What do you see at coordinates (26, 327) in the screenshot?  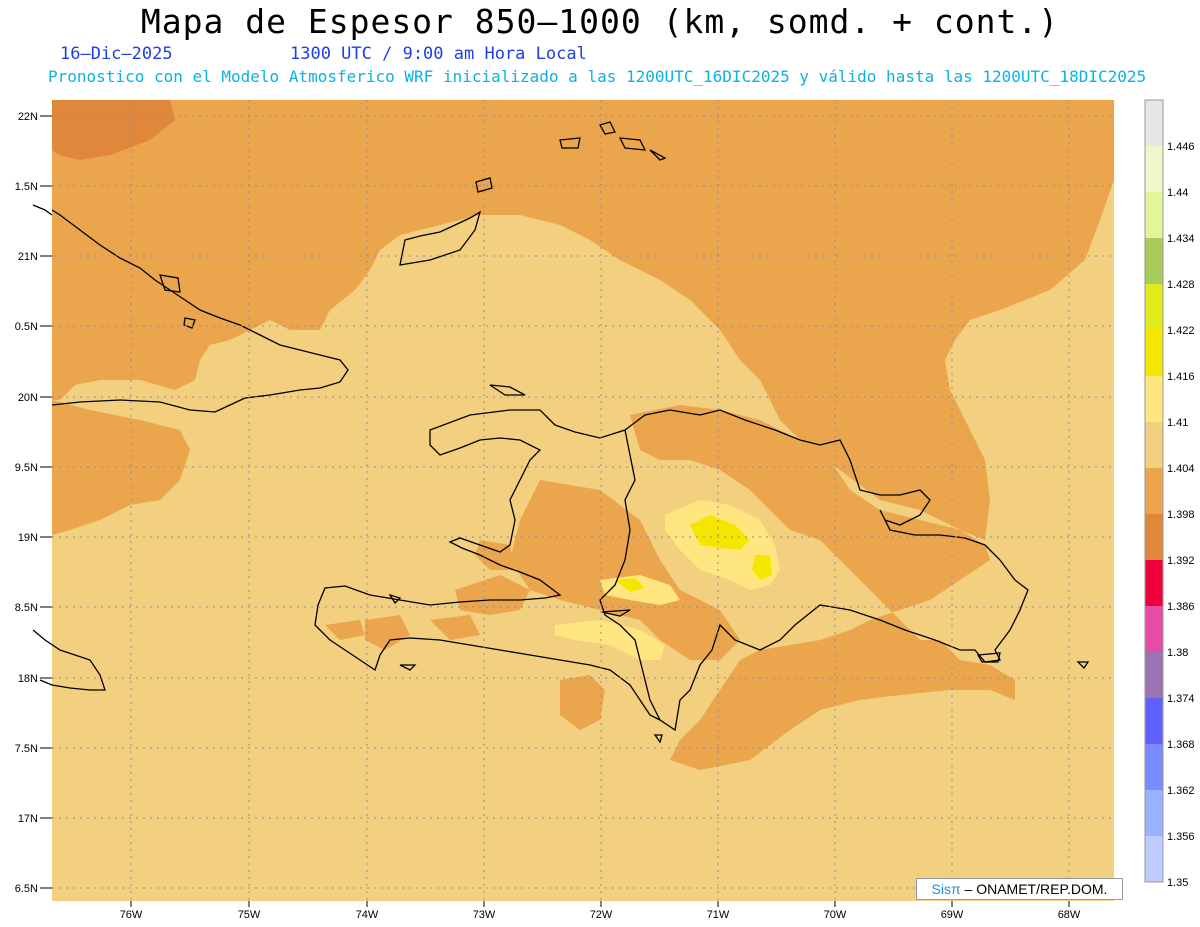 I see `lat-label: 0.5N` at bounding box center [26, 327].